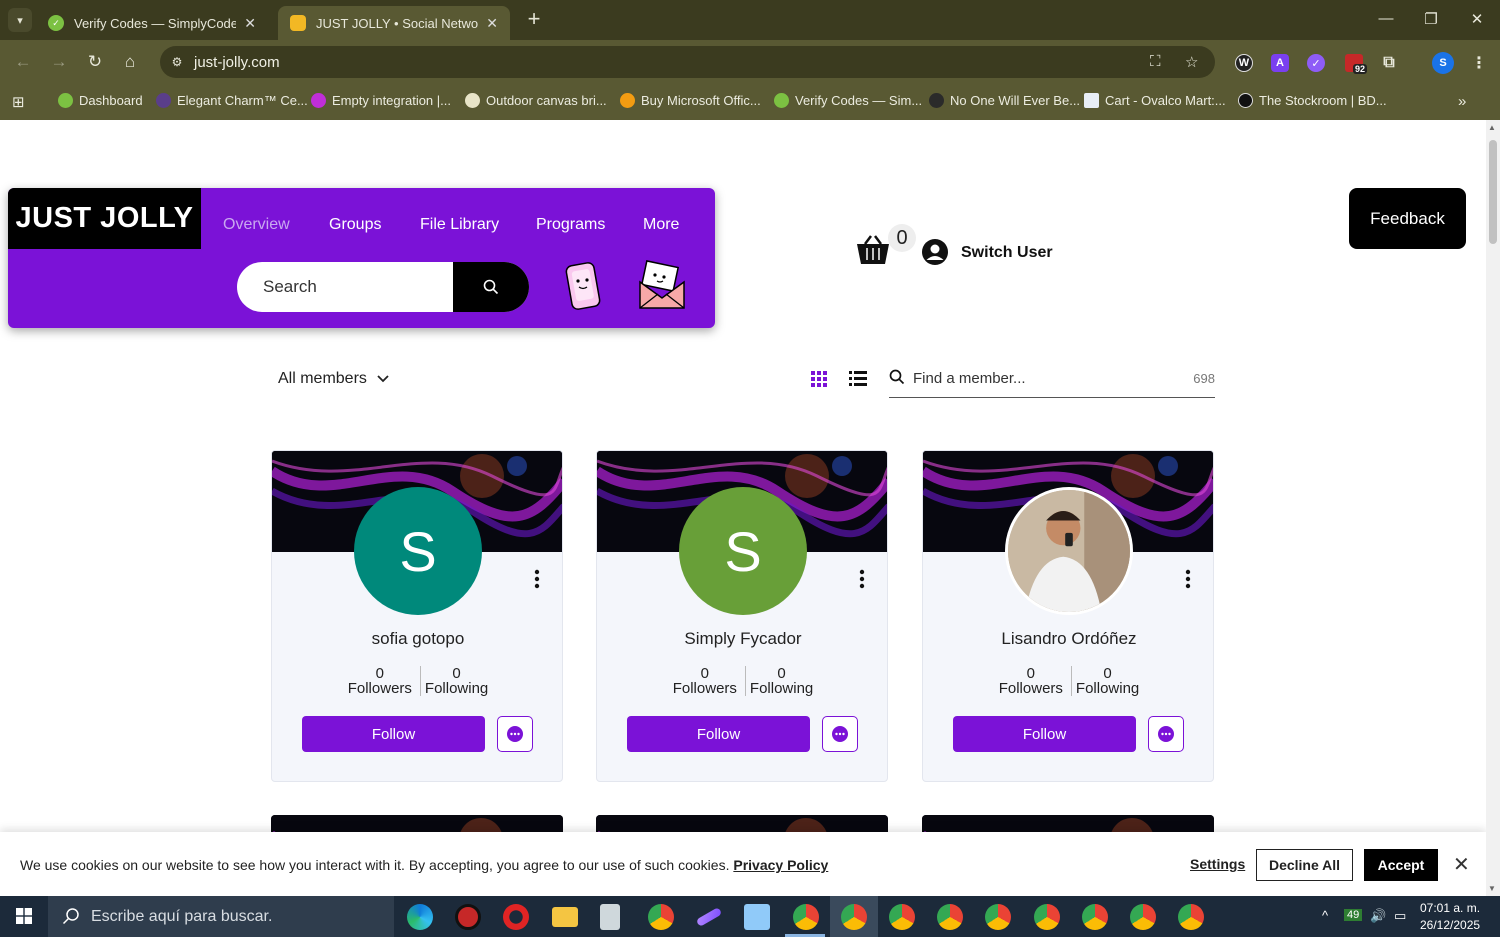  What do you see at coordinates (1191, 62) in the screenshot?
I see `bookmark-star-icon: ☆` at bounding box center [1191, 62].